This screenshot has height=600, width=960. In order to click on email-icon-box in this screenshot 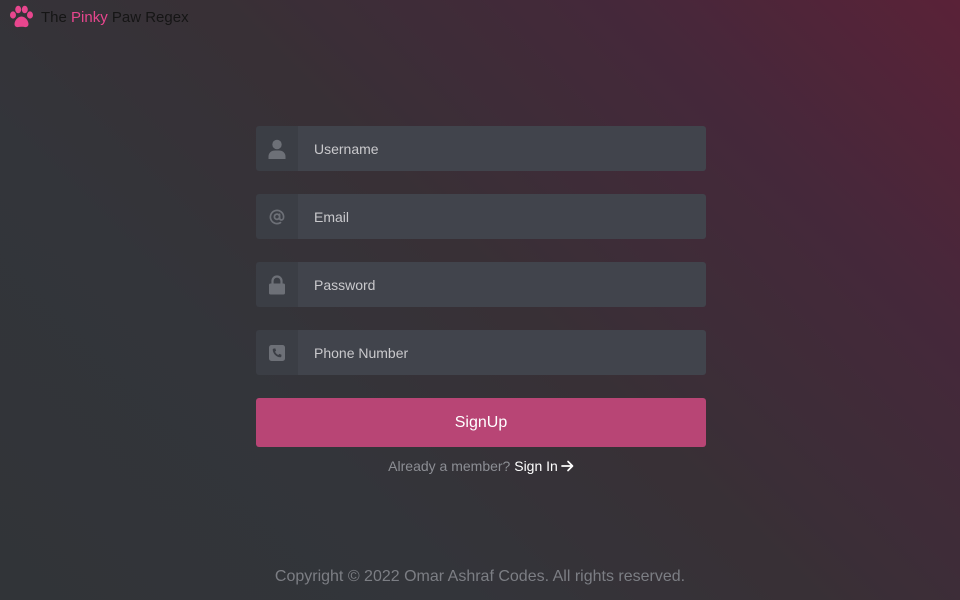, I will do `click(277, 216)`.